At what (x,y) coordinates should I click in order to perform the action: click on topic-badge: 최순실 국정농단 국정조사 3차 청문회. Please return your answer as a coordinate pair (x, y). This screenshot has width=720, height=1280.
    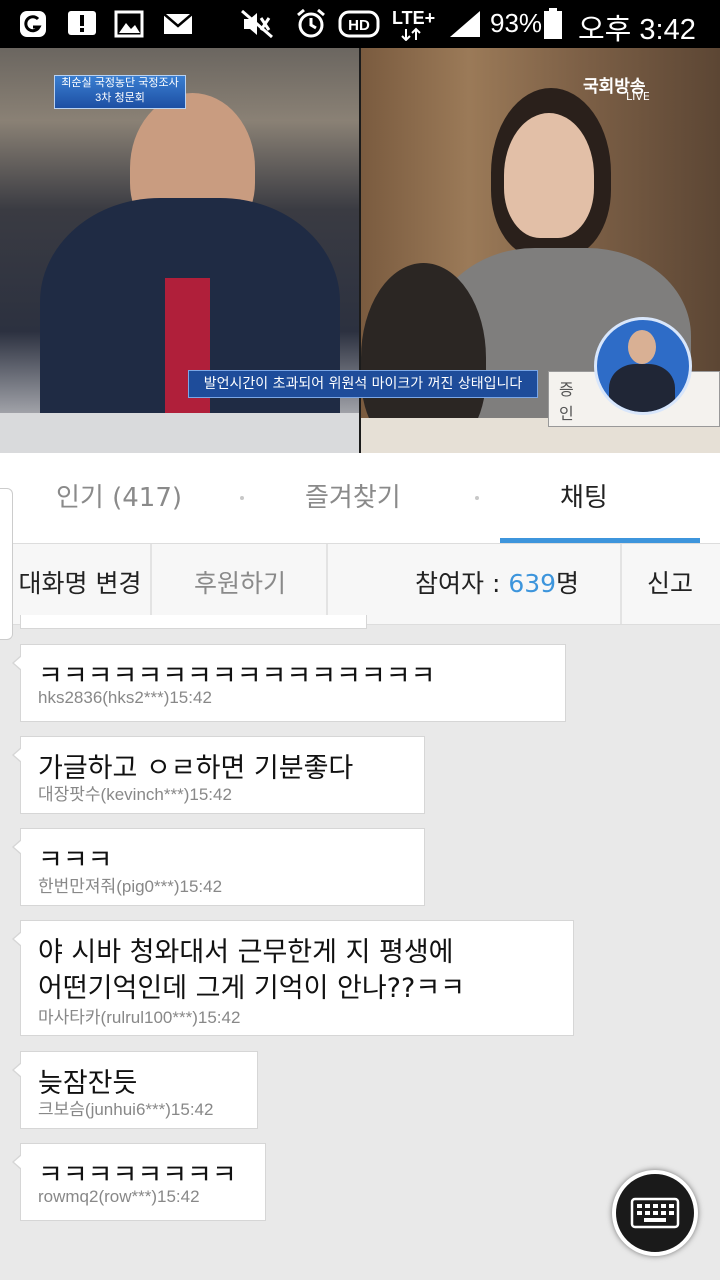
    Looking at the image, I should click on (120, 92).